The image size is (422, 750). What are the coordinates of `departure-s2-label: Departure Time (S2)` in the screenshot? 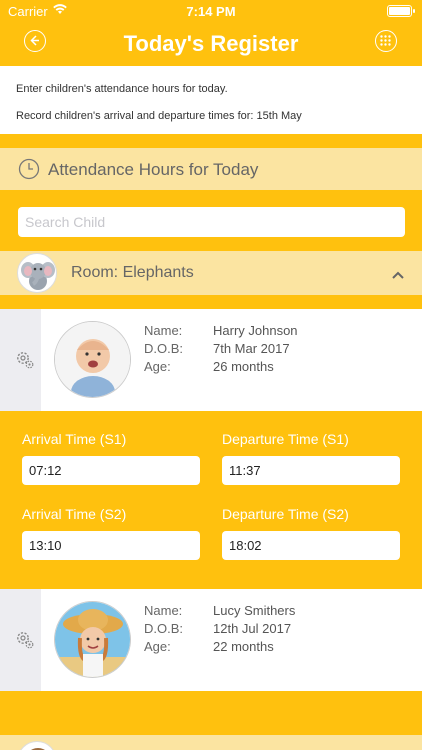 It's located at (285, 514).